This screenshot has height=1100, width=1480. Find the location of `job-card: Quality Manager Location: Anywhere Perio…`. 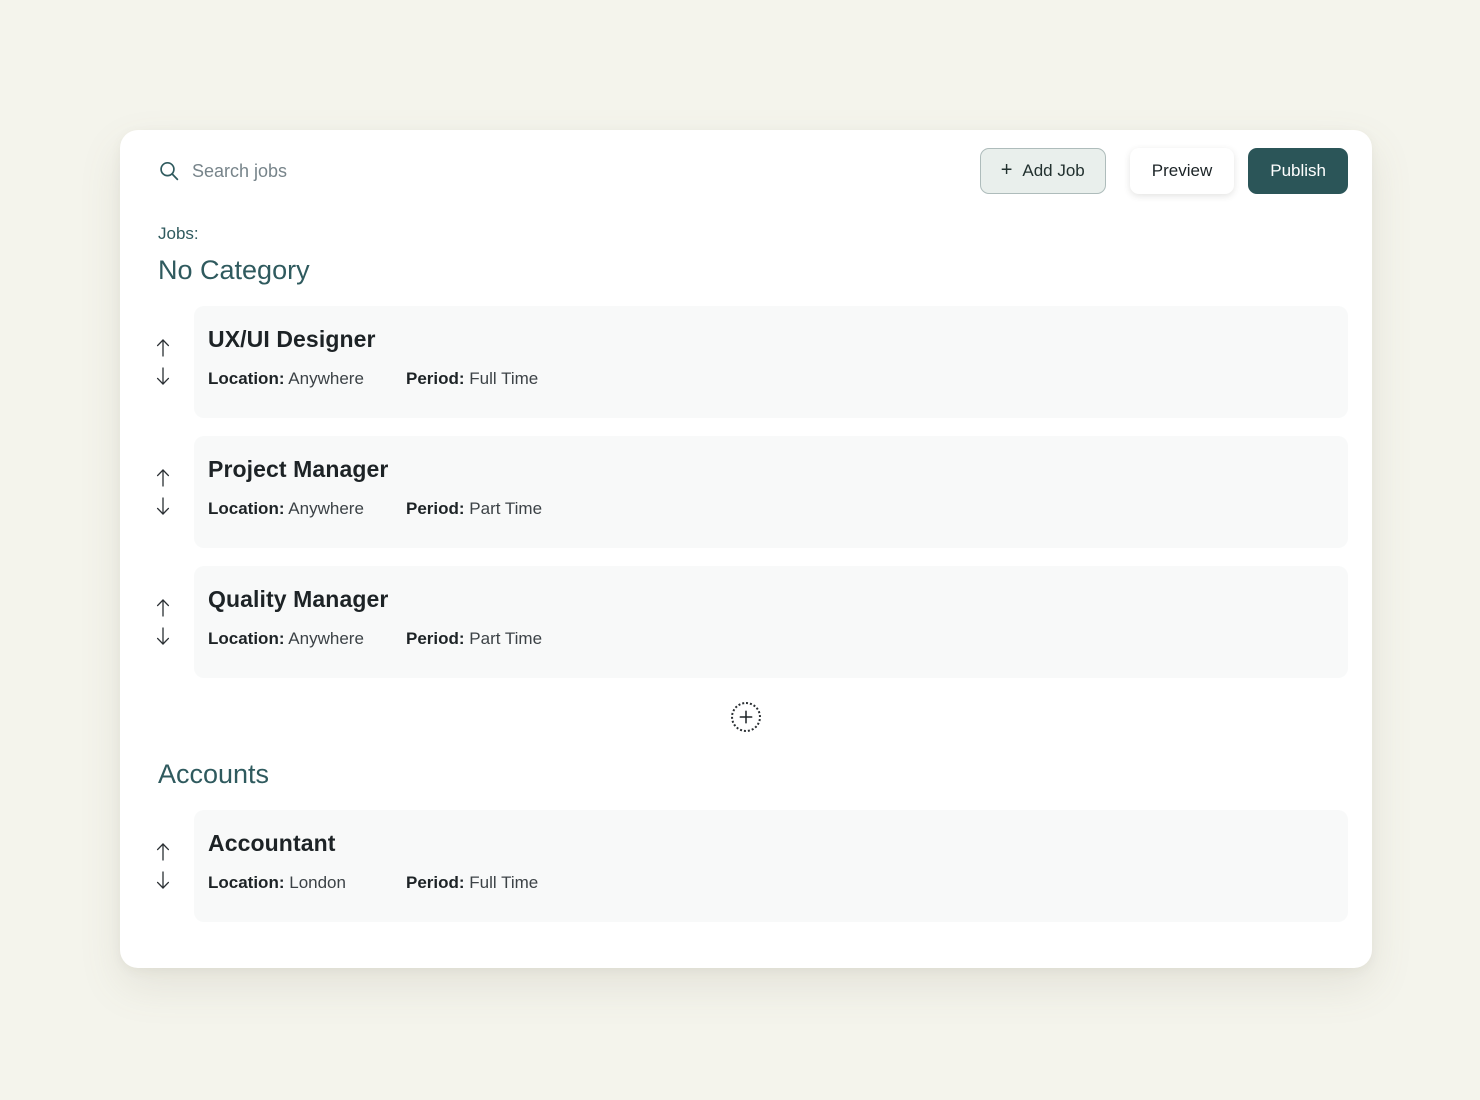

job-card: Quality Manager Location: Anywhere Perio… is located at coordinates (771, 622).